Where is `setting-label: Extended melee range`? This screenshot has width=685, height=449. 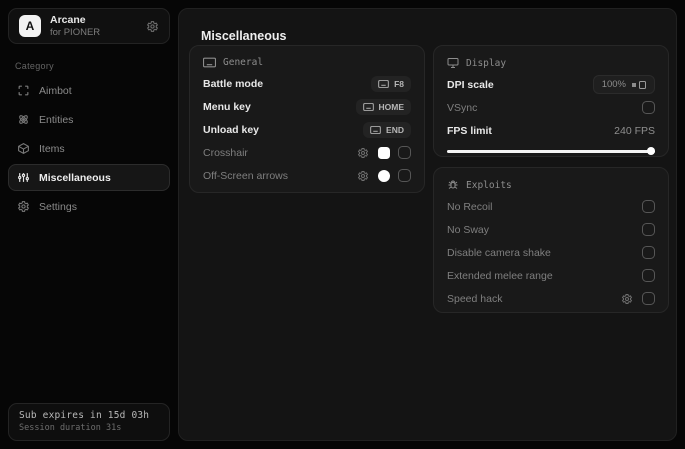 setting-label: Extended melee range is located at coordinates (500, 275).